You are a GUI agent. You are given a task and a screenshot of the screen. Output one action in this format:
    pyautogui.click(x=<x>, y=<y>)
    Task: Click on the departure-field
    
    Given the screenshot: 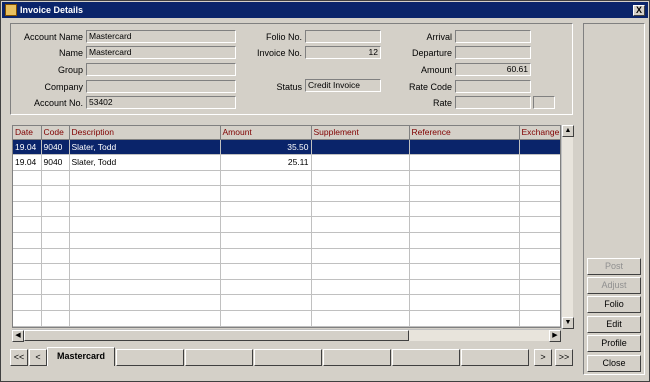 What is the action you would take?
    pyautogui.click(x=493, y=52)
    